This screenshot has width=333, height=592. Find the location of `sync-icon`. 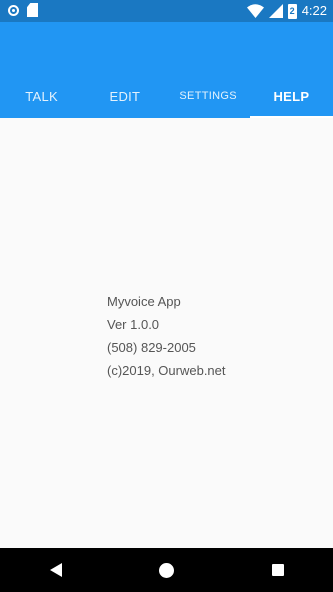

sync-icon is located at coordinates (13, 10).